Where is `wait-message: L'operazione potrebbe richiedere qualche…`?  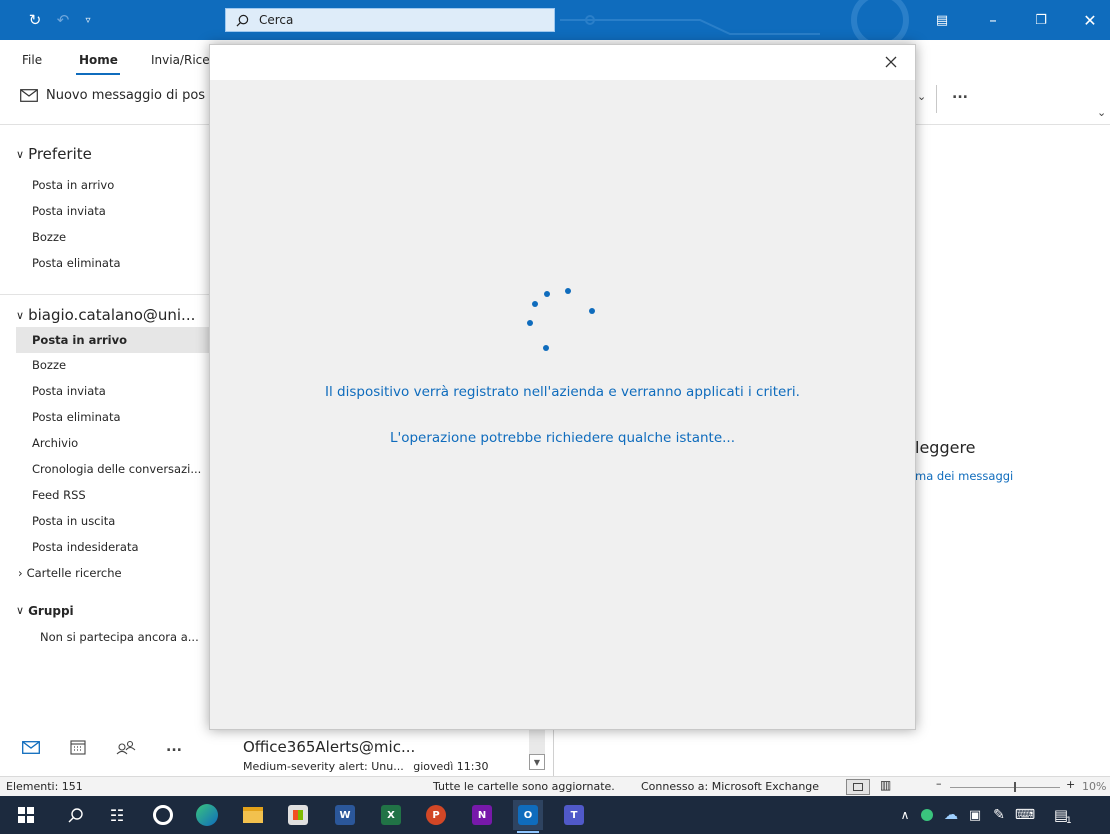
wait-message: L'operazione potrebbe richiedere qualche… is located at coordinates (562, 438).